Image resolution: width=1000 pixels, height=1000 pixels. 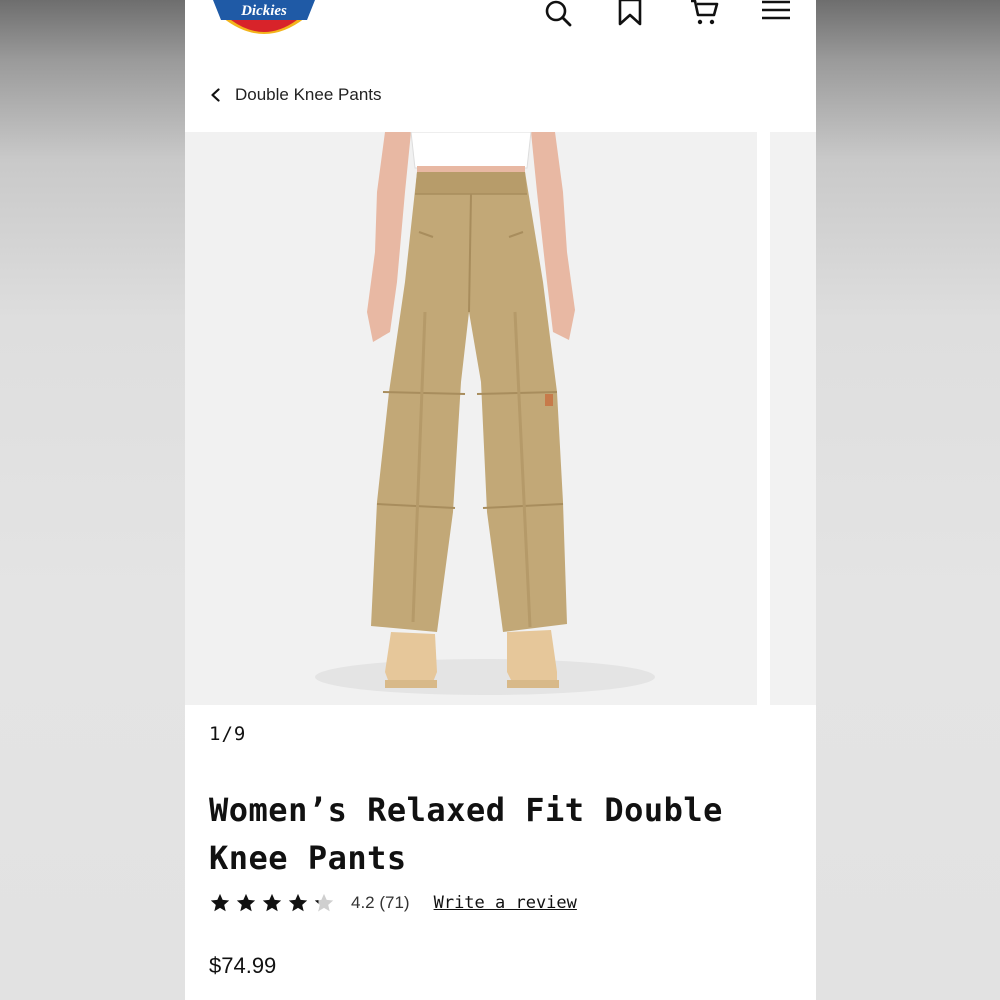 I want to click on bookmark-icon, so click(x=630, y=14).